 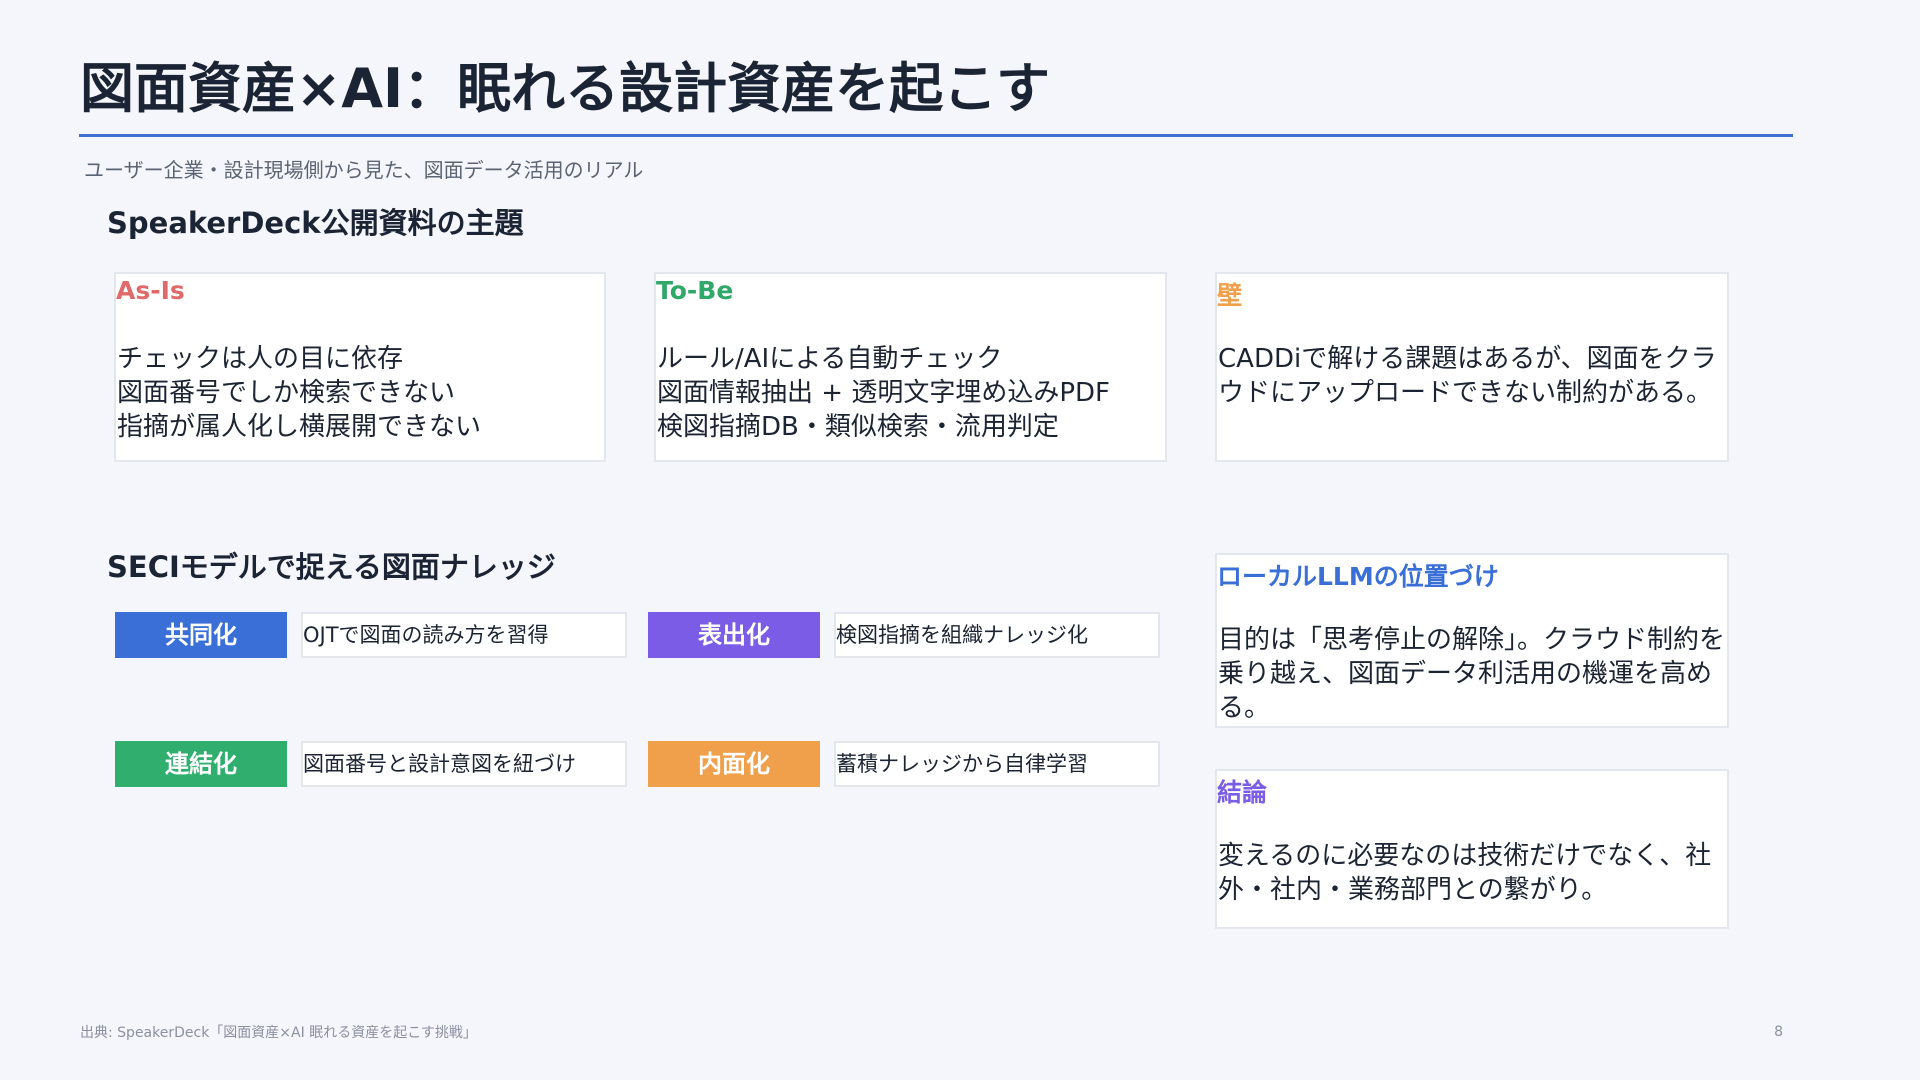 I want to click on seci-label-socialization: 共同化, so click(x=201, y=635).